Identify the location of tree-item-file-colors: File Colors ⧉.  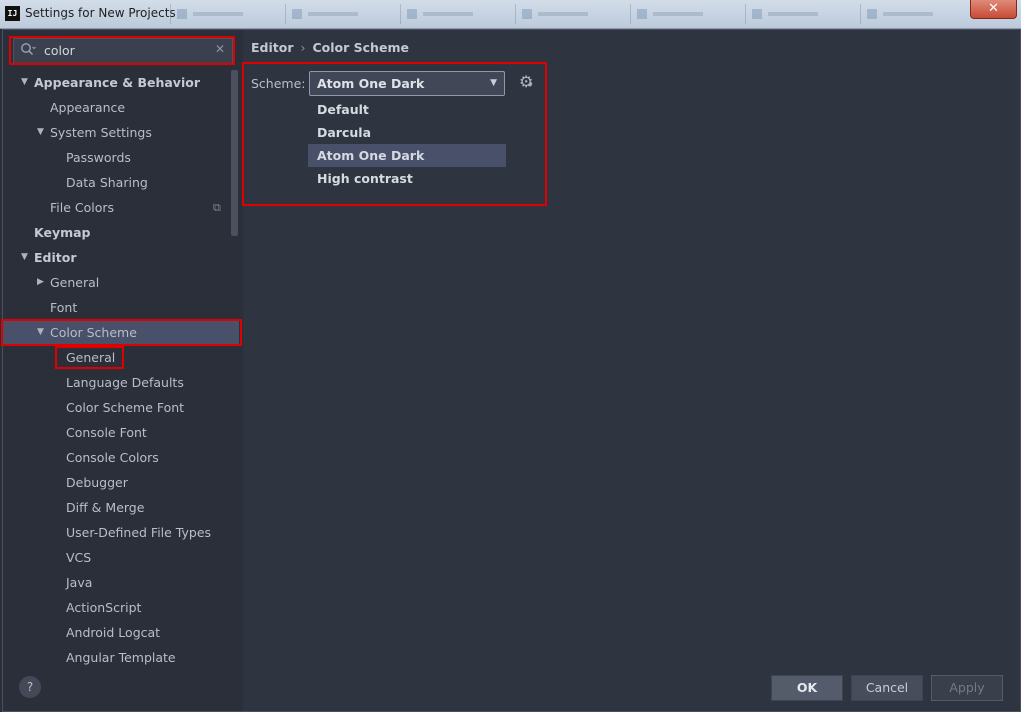
(121, 207).